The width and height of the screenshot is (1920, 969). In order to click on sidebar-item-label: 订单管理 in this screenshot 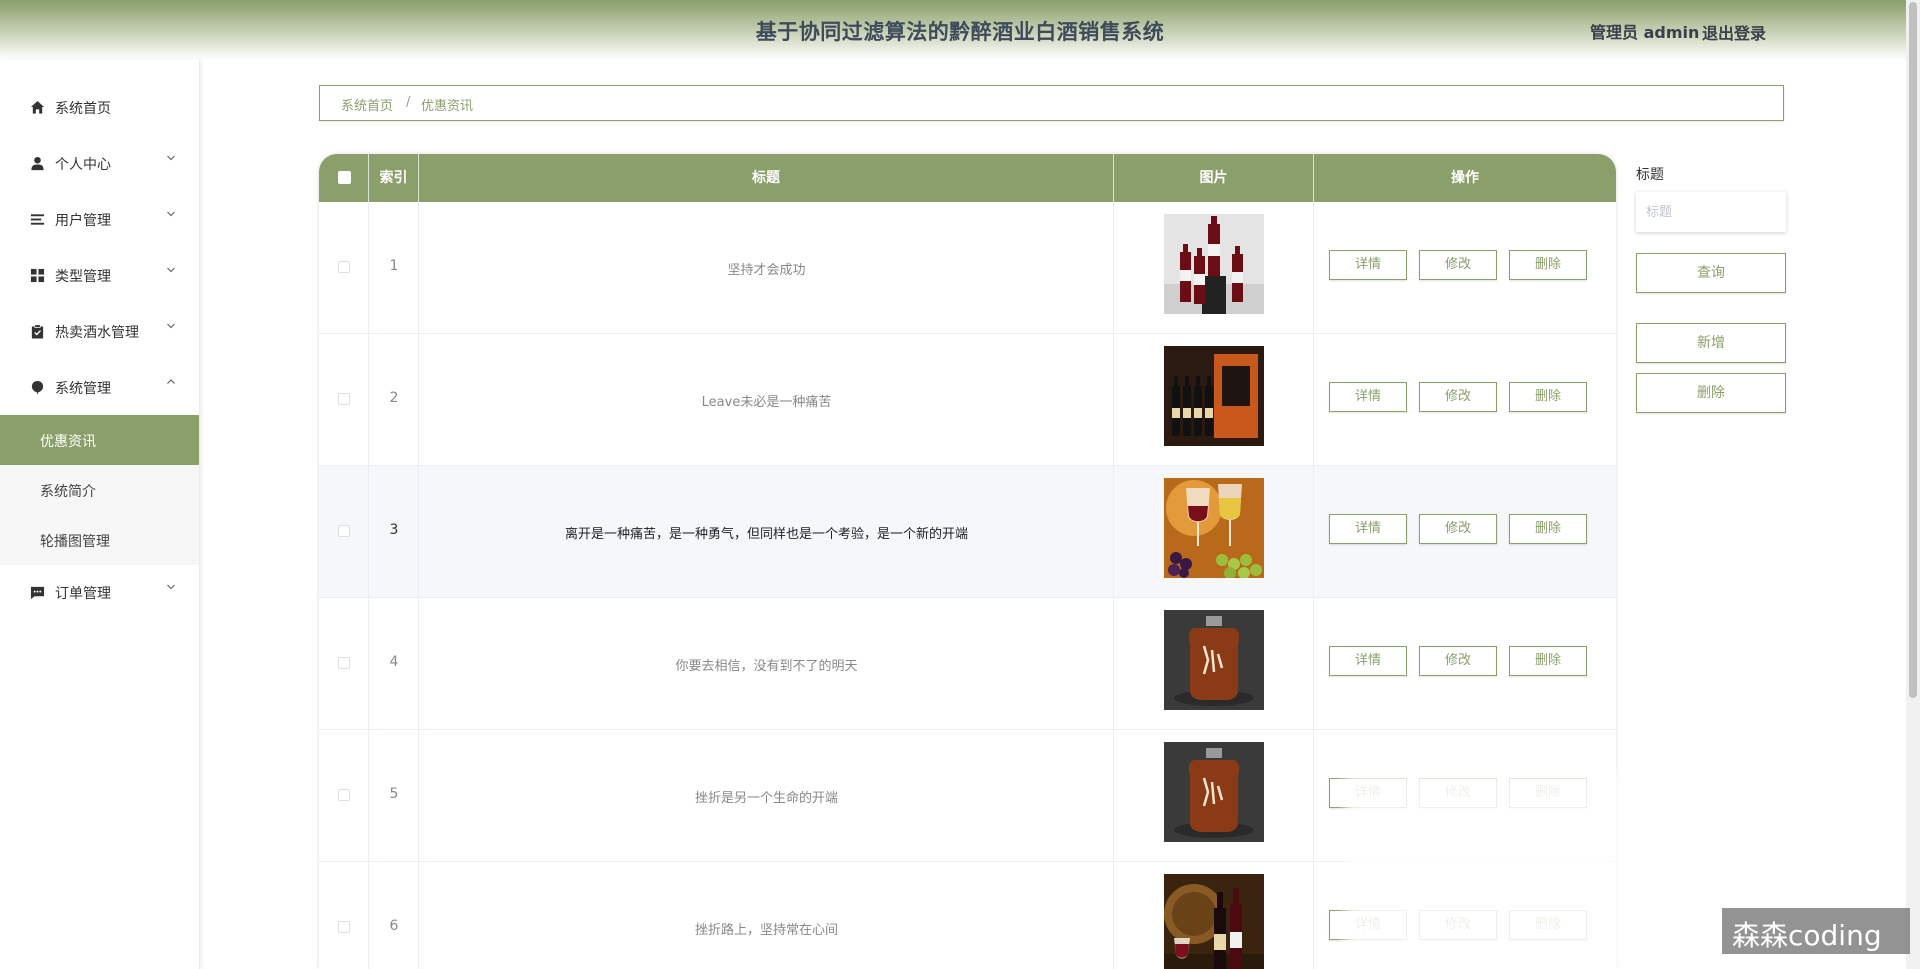, I will do `click(83, 594)`.